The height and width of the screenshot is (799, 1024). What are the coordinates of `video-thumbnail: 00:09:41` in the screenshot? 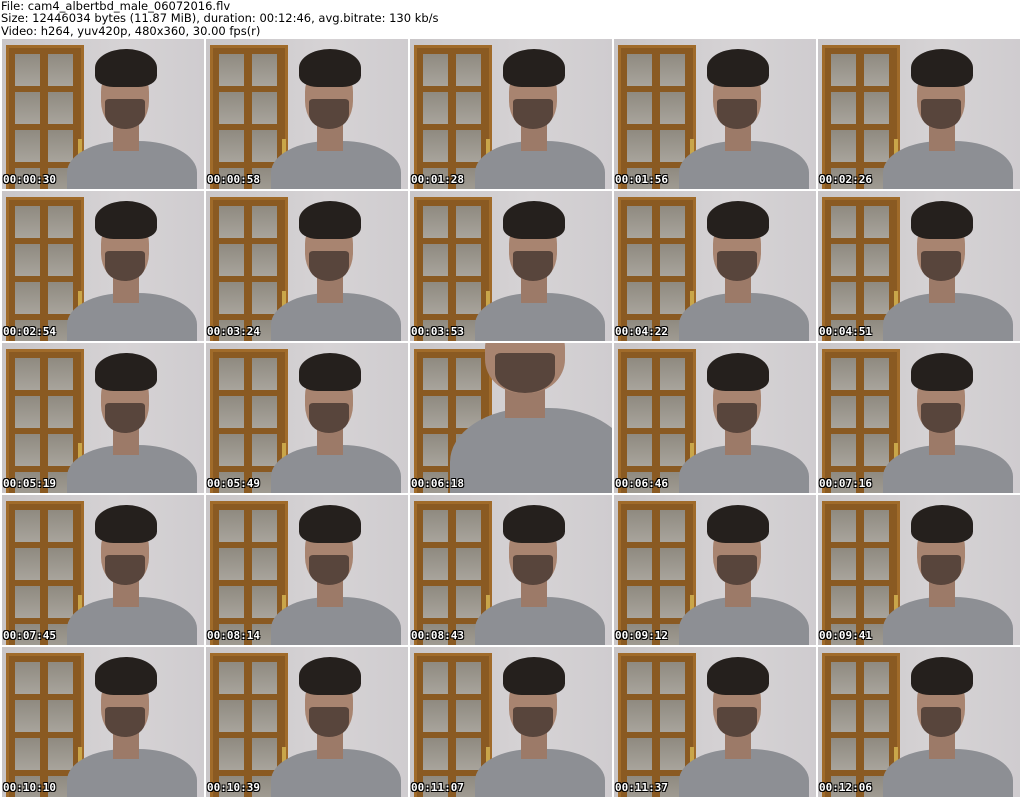 It's located at (919, 570).